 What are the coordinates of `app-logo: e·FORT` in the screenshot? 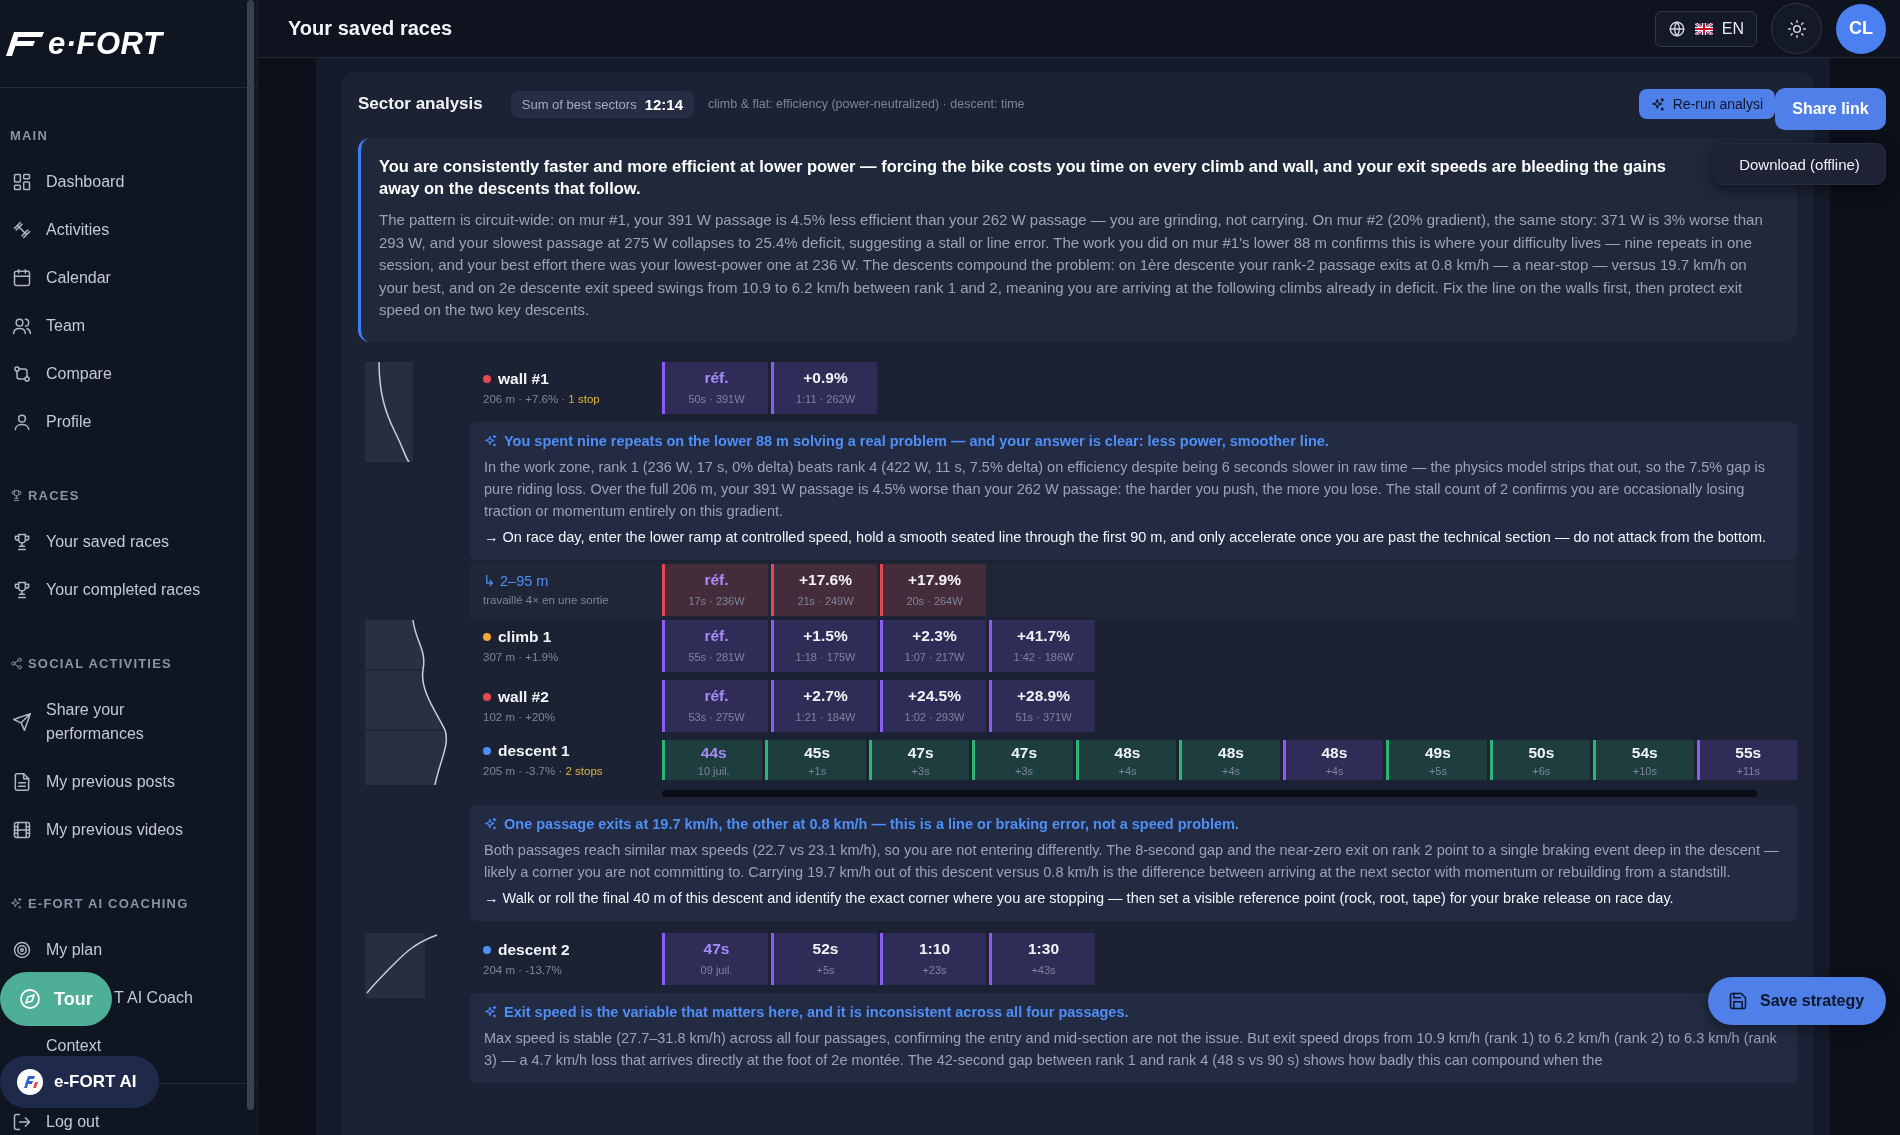 It's located at (105, 43).